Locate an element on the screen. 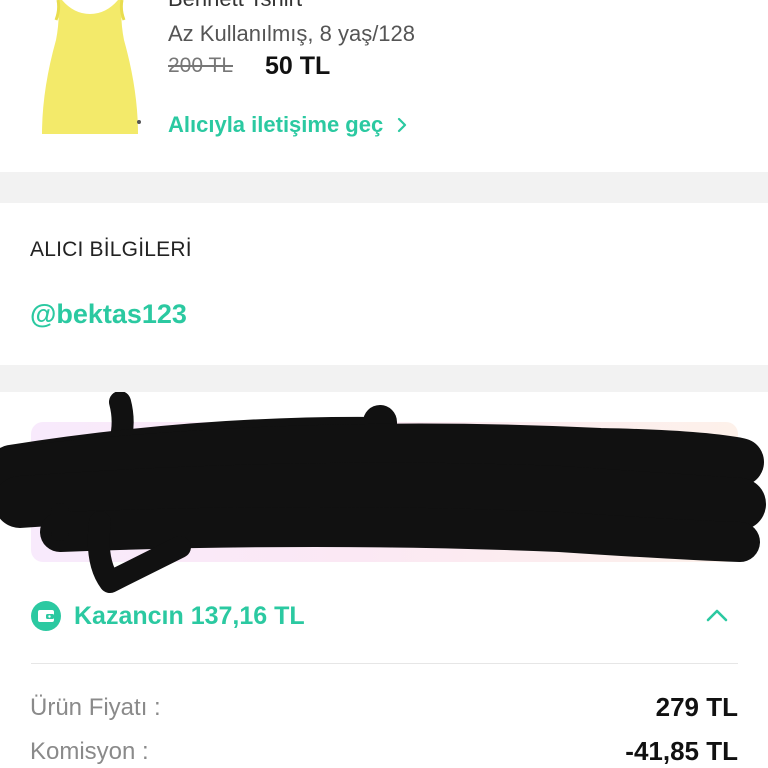 The height and width of the screenshot is (768, 768). contact-buyer-link: Alıcıyla iletişime geç is located at coordinates (289, 125).